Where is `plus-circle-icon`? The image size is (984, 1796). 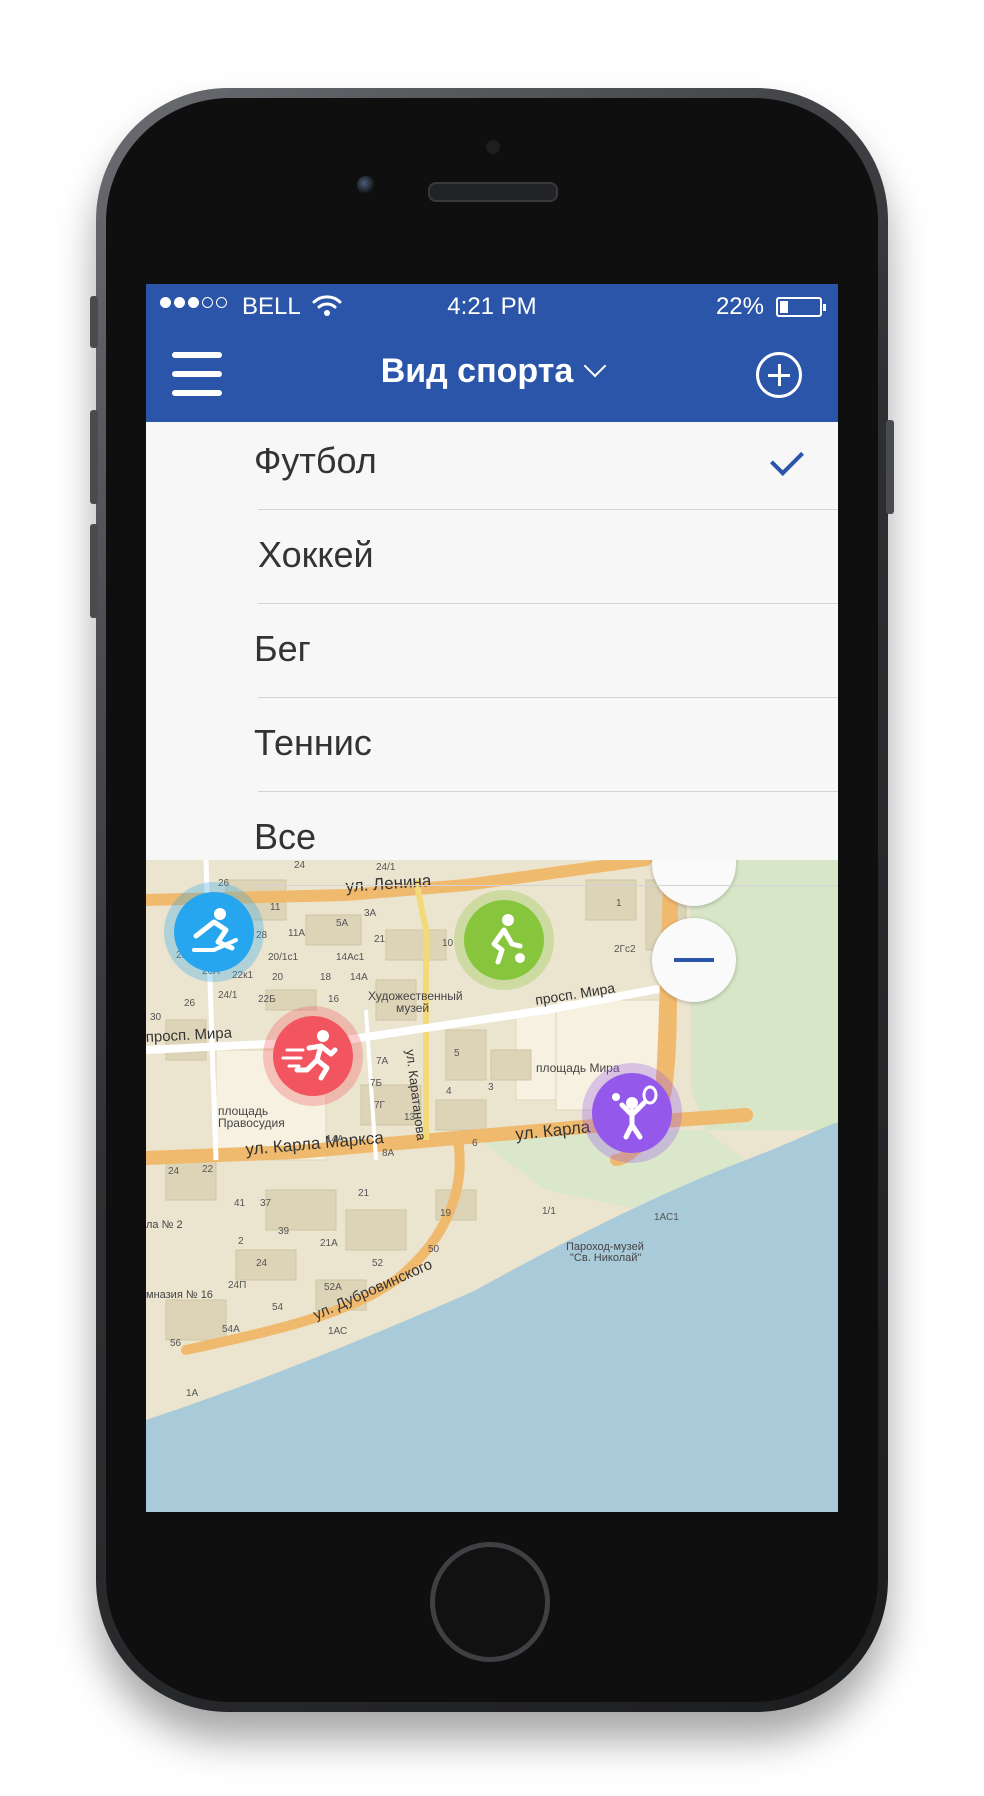 plus-circle-icon is located at coordinates (779, 375).